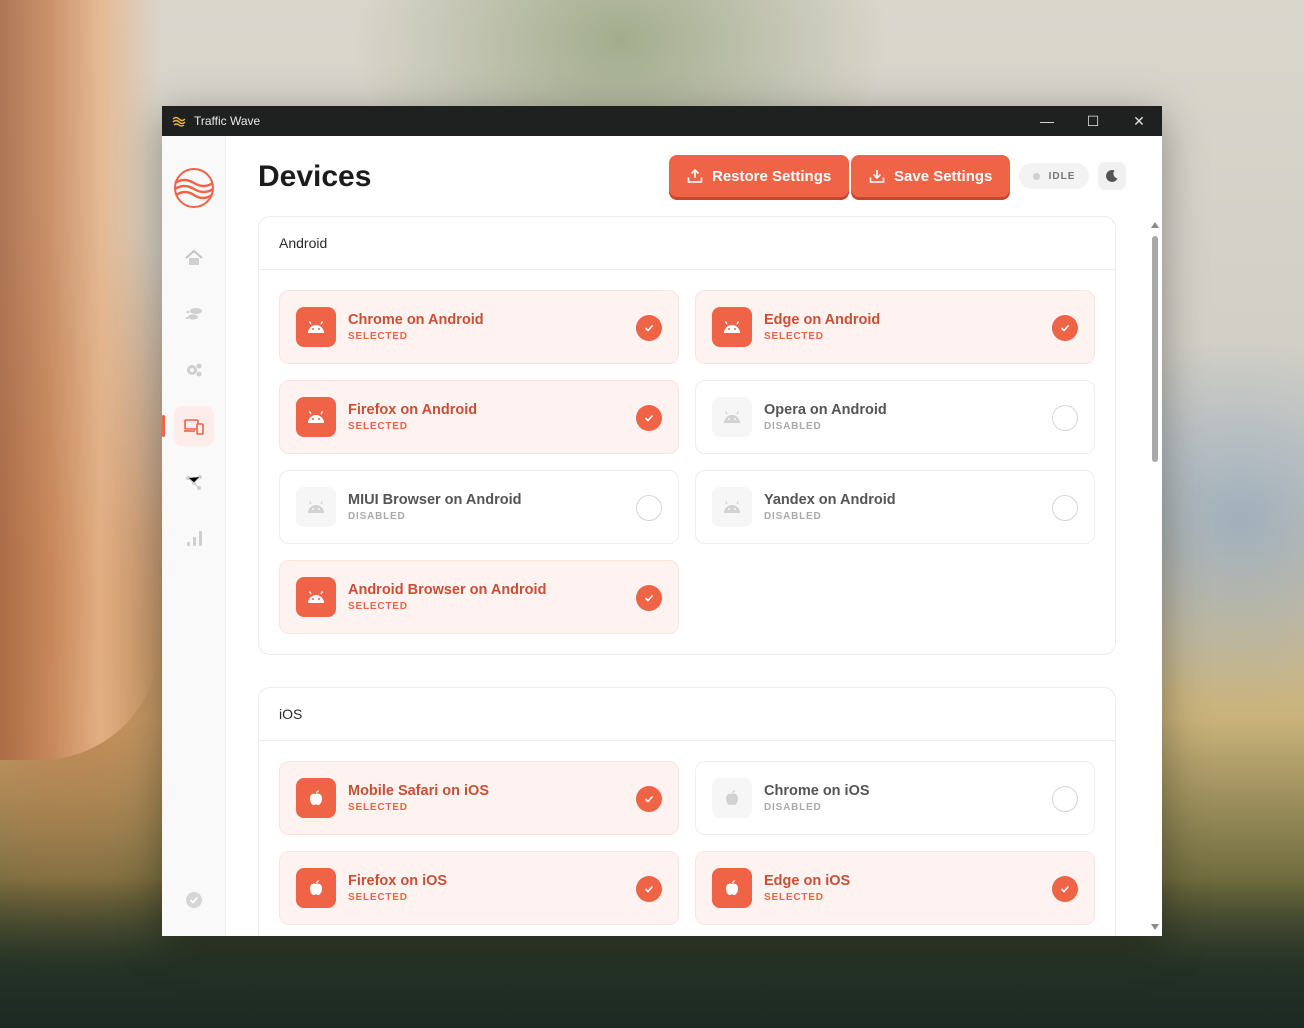 The height and width of the screenshot is (1028, 1304). What do you see at coordinates (413, 410) in the screenshot?
I see `device-name: Firefox on Android` at bounding box center [413, 410].